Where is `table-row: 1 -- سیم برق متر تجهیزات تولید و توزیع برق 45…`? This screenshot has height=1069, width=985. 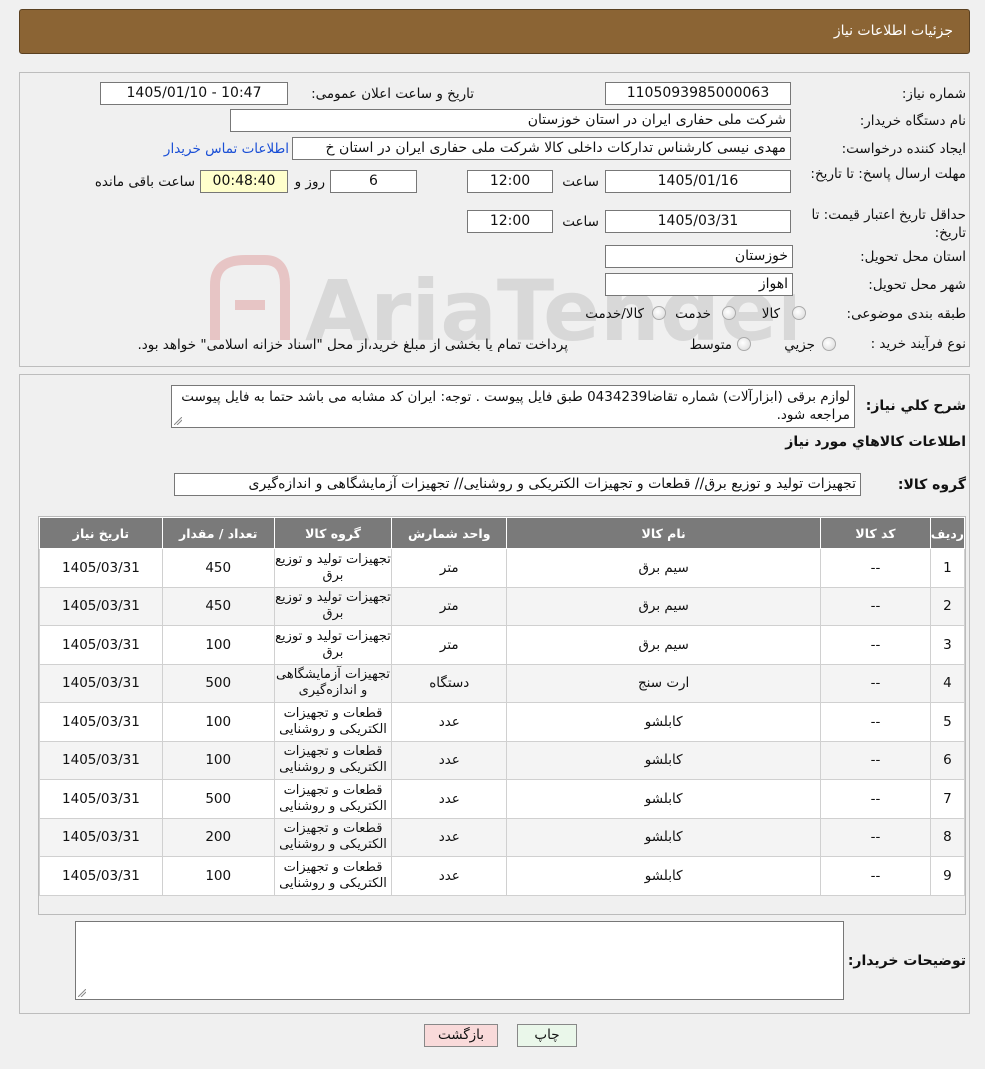
table-row: 1 -- سیم برق متر تجهیزات تولید و توزیع برق 45… is located at coordinates (502, 568).